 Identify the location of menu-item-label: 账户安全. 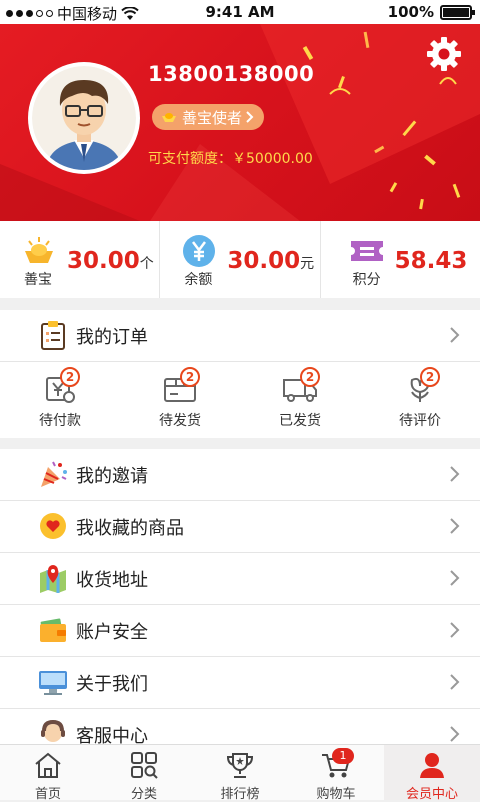
(112, 632).